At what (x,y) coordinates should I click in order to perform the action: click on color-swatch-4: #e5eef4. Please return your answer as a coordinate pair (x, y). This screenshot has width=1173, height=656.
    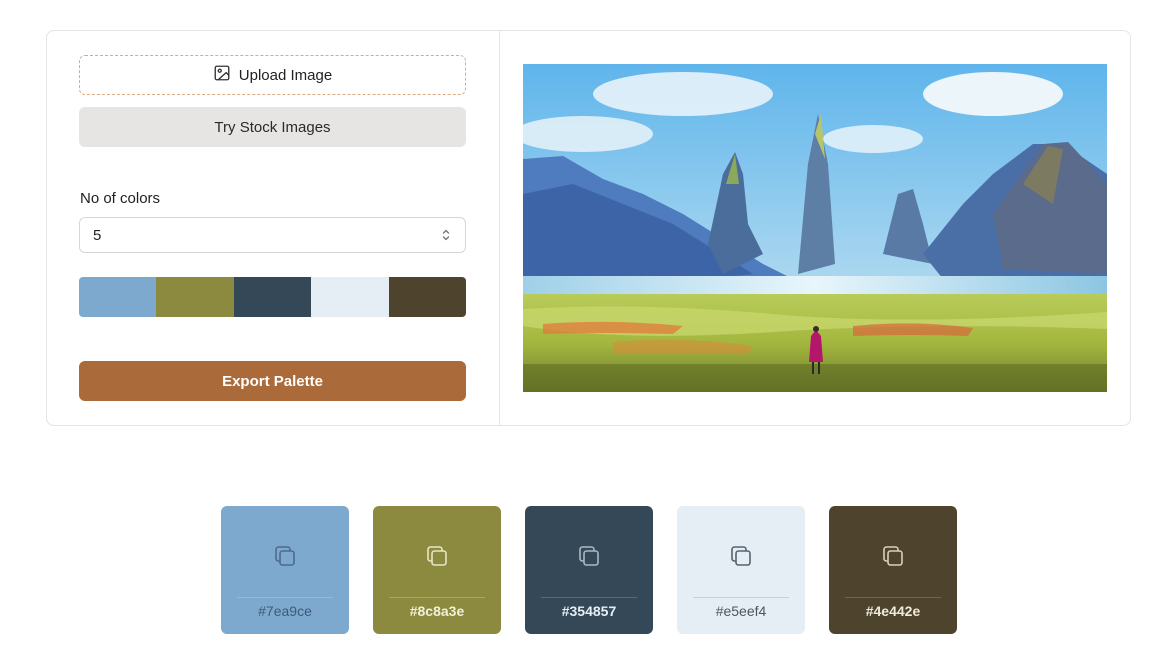
    Looking at the image, I should click on (741, 570).